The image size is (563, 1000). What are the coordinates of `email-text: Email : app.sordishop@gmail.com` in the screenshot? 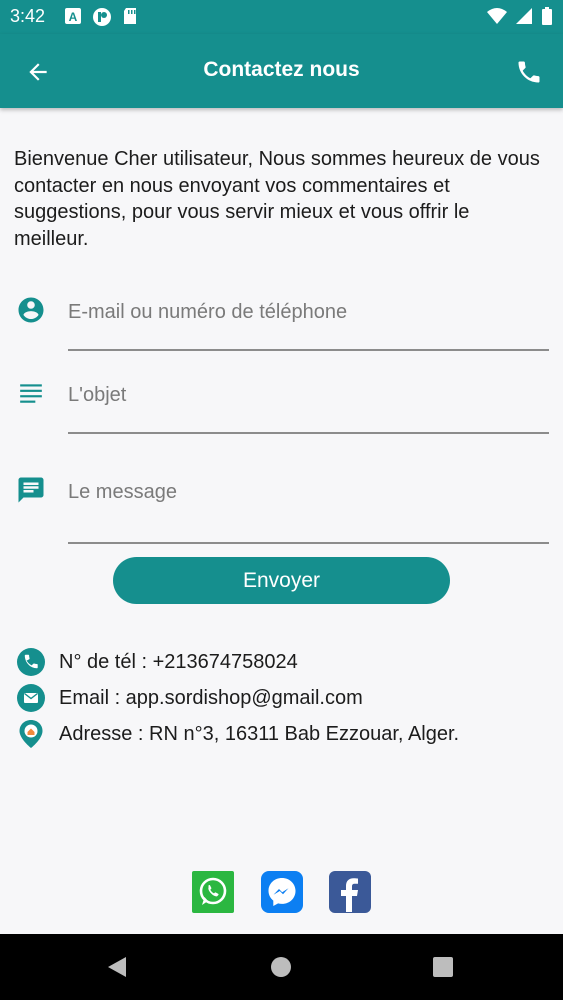 It's located at (211, 697).